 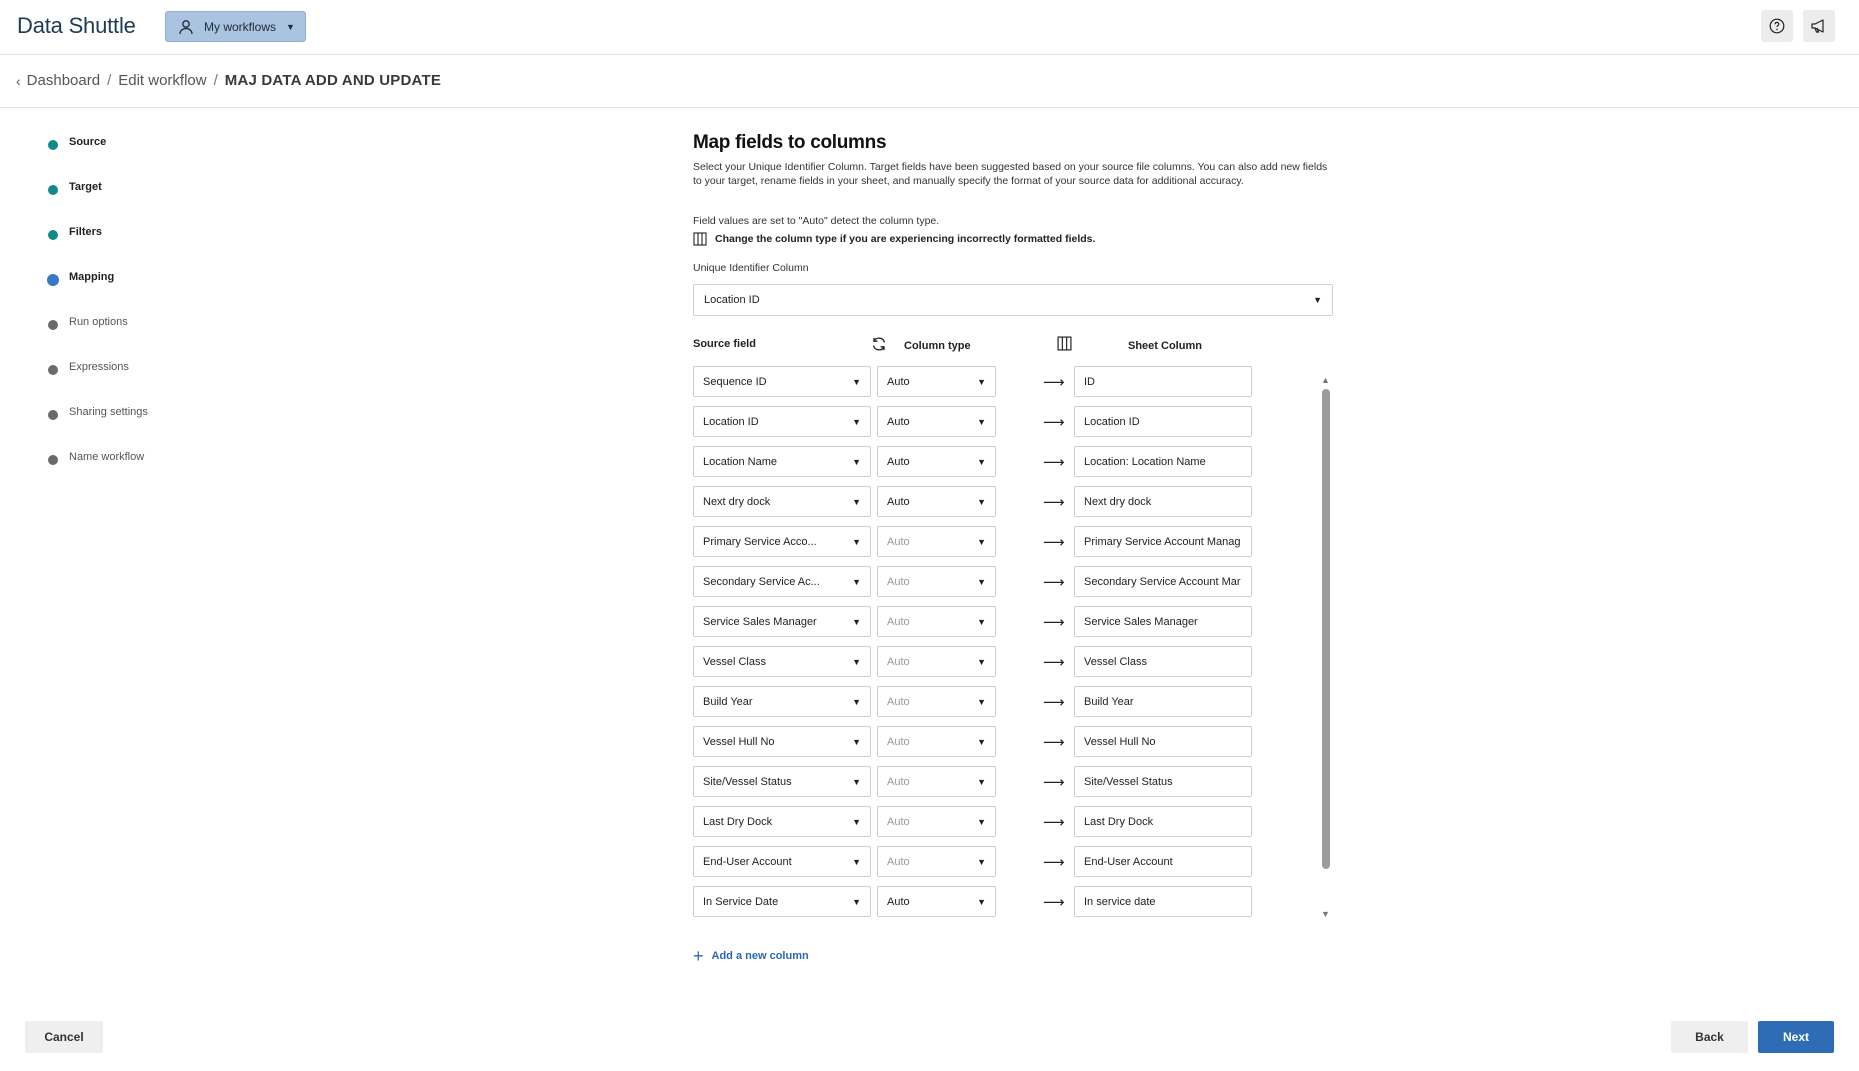 I want to click on sheet-column-input: Site/Vessel Status, so click(x=1163, y=781).